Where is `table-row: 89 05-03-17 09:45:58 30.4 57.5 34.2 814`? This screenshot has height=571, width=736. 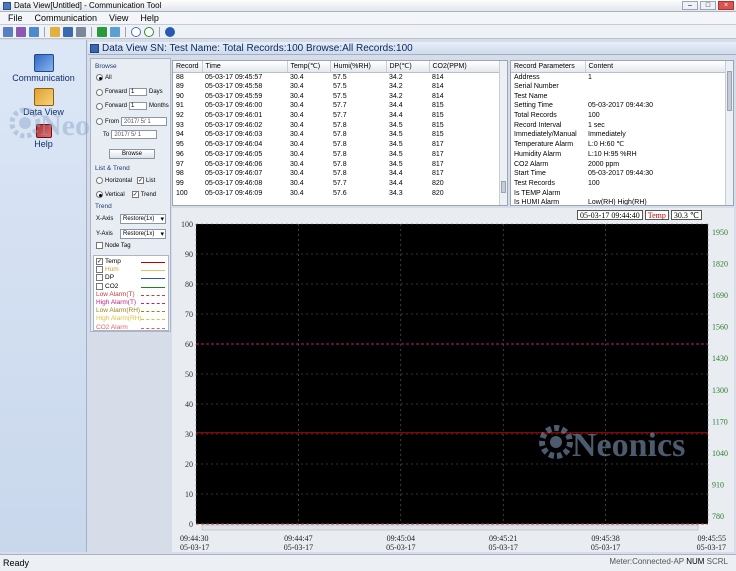
table-row: 89 05-03-17 09:45:58 30.4 57.5 34.2 814 is located at coordinates (337, 87).